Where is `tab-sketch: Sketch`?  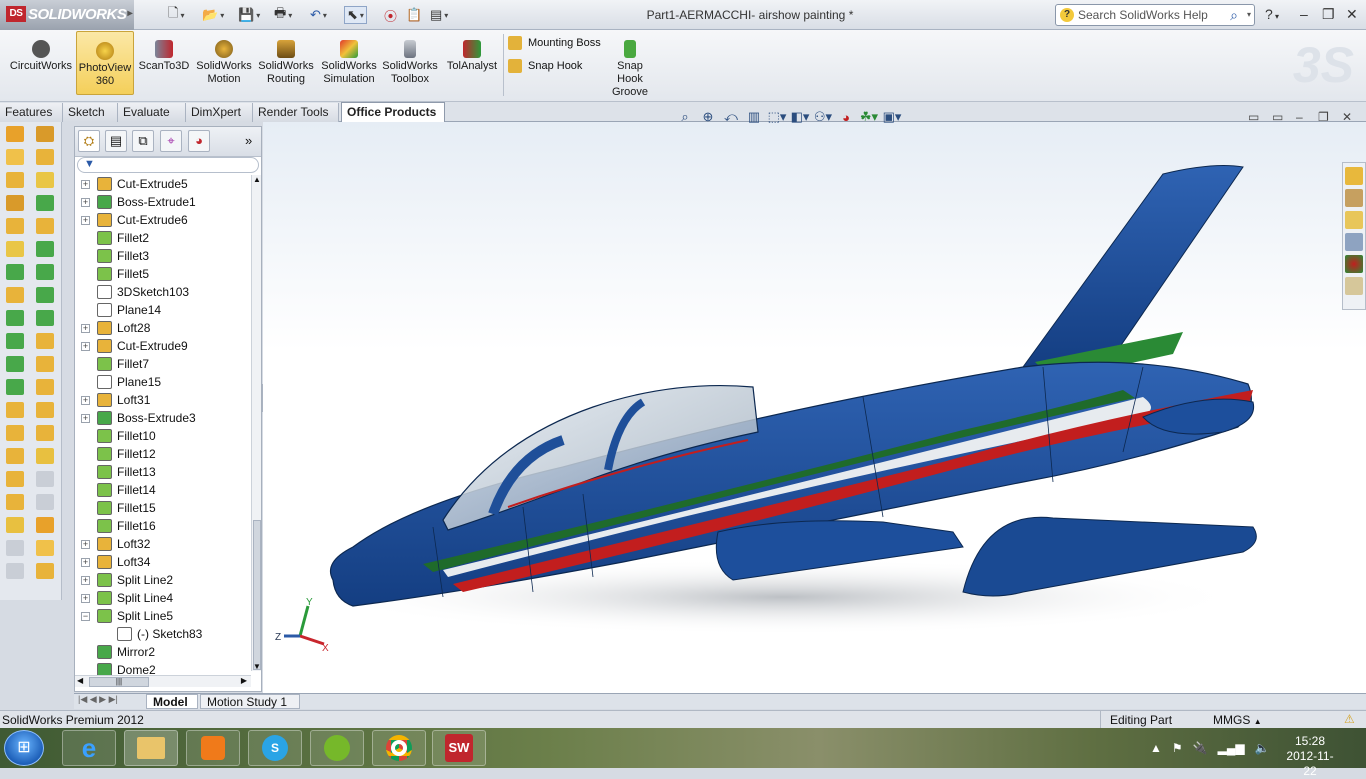
tab-sketch: Sketch is located at coordinates (90, 112).